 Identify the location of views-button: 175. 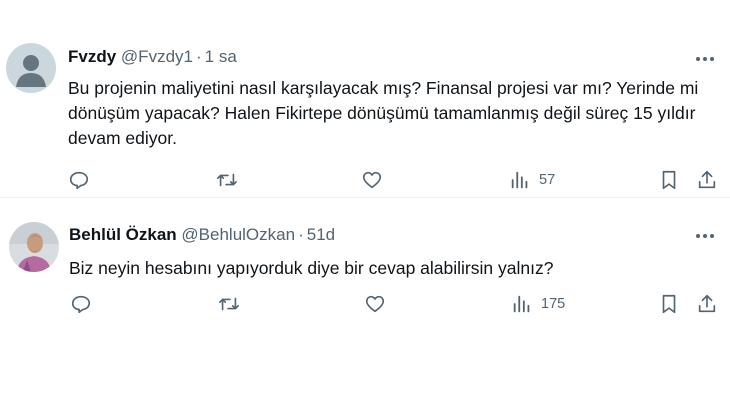
(538, 304).